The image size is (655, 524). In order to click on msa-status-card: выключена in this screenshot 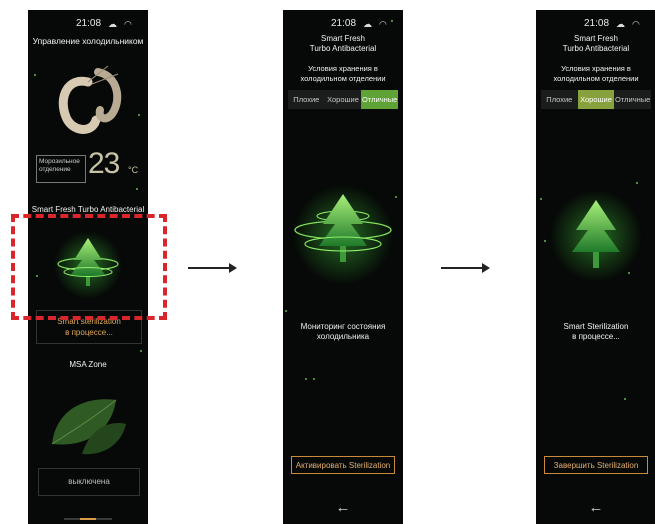, I will do `click(89, 482)`.